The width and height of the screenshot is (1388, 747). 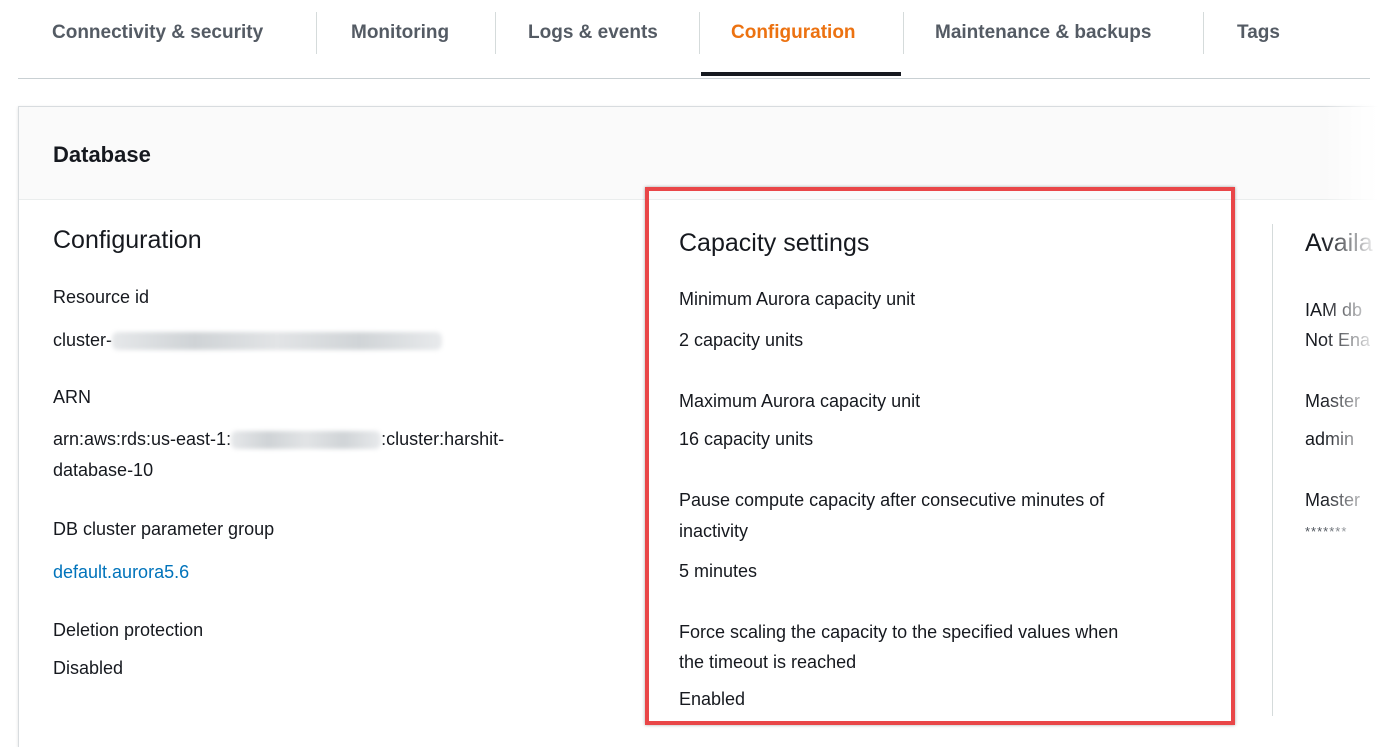 I want to click on right-edge-fade, so click(x=1355, y=410).